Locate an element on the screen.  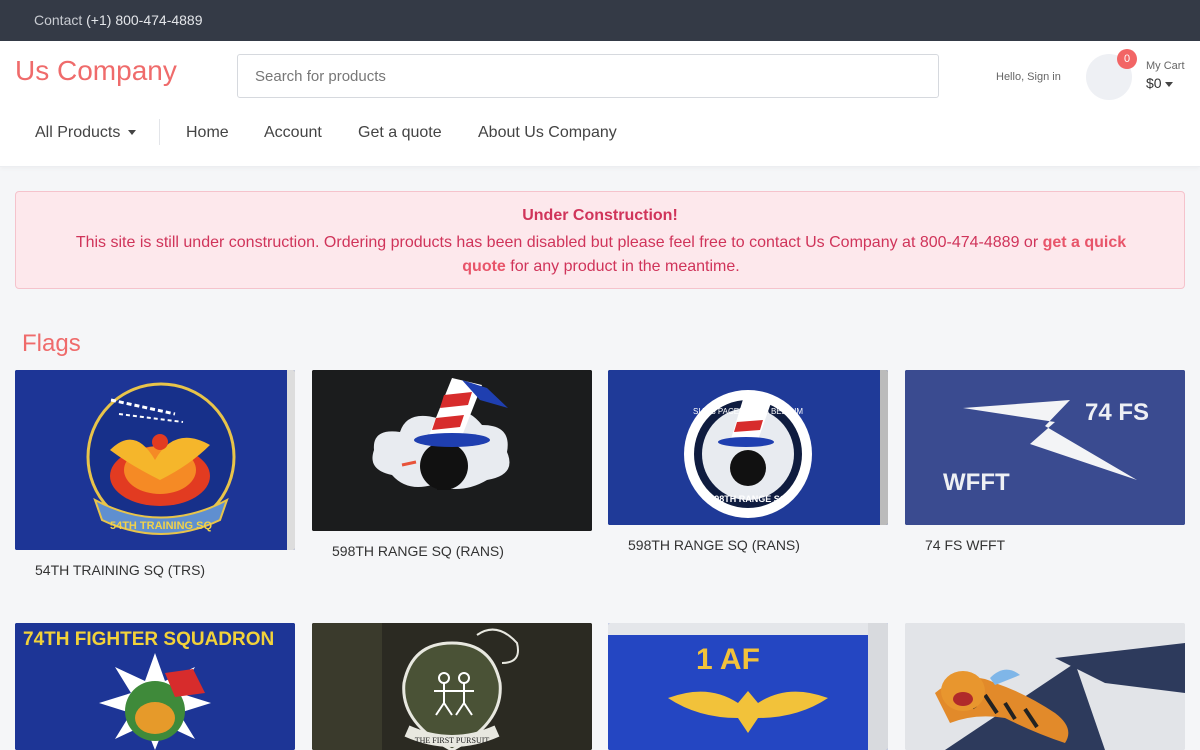
nav-home: Home is located at coordinates (207, 133).